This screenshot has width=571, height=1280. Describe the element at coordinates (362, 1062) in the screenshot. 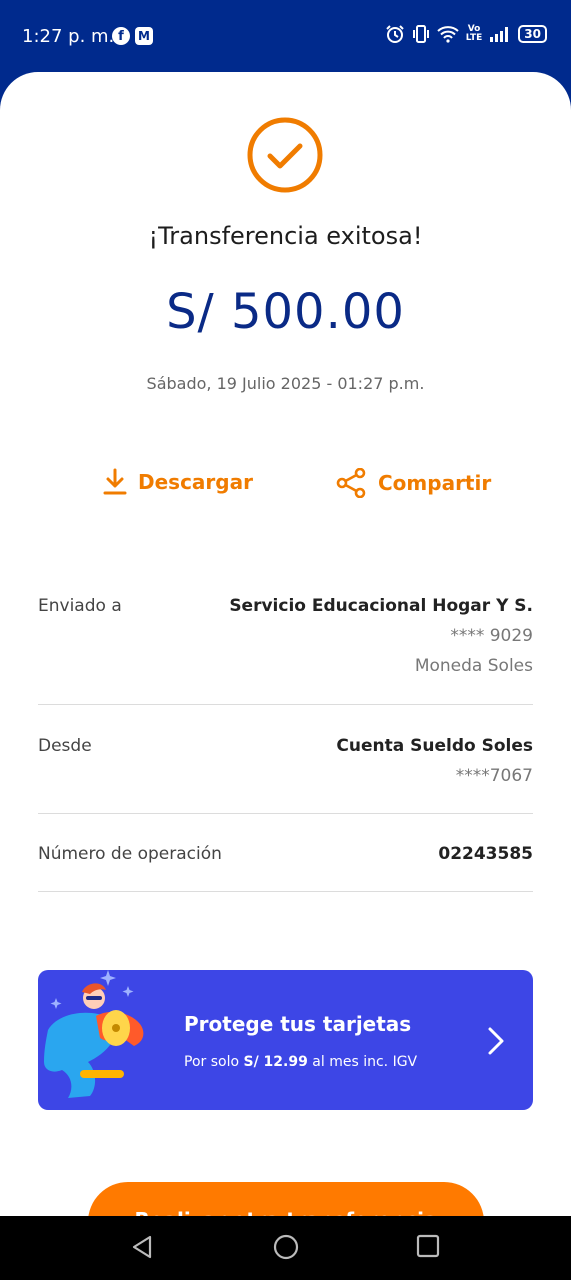

I see `promo-sub-suffix: al mes inc. IGV` at that location.